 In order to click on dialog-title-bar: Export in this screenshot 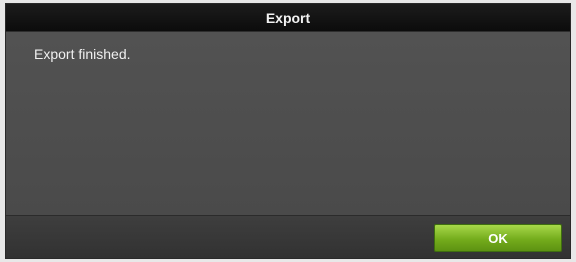, I will do `click(288, 18)`.